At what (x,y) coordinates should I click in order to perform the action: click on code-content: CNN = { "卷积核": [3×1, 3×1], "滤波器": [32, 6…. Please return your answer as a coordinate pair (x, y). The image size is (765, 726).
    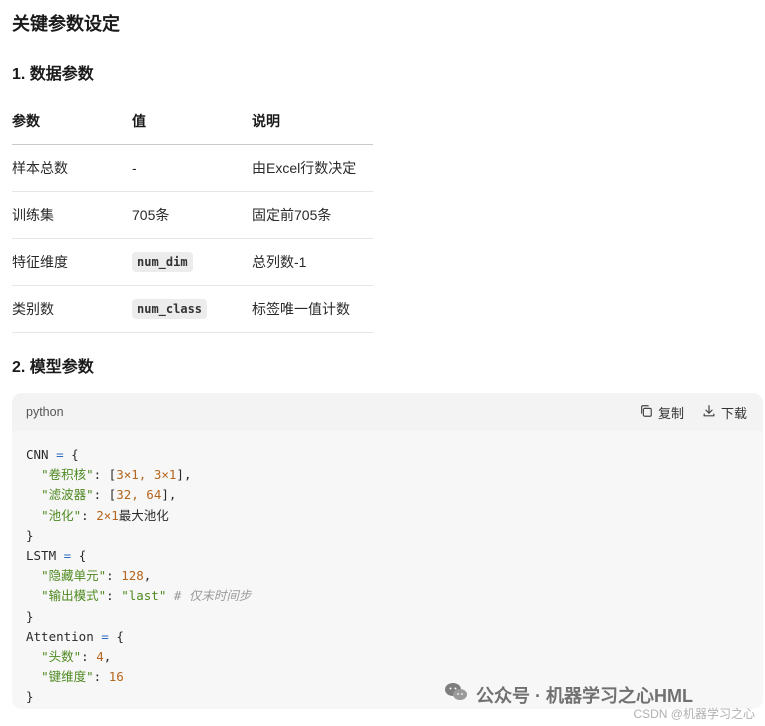
    Looking at the image, I should click on (139, 576).